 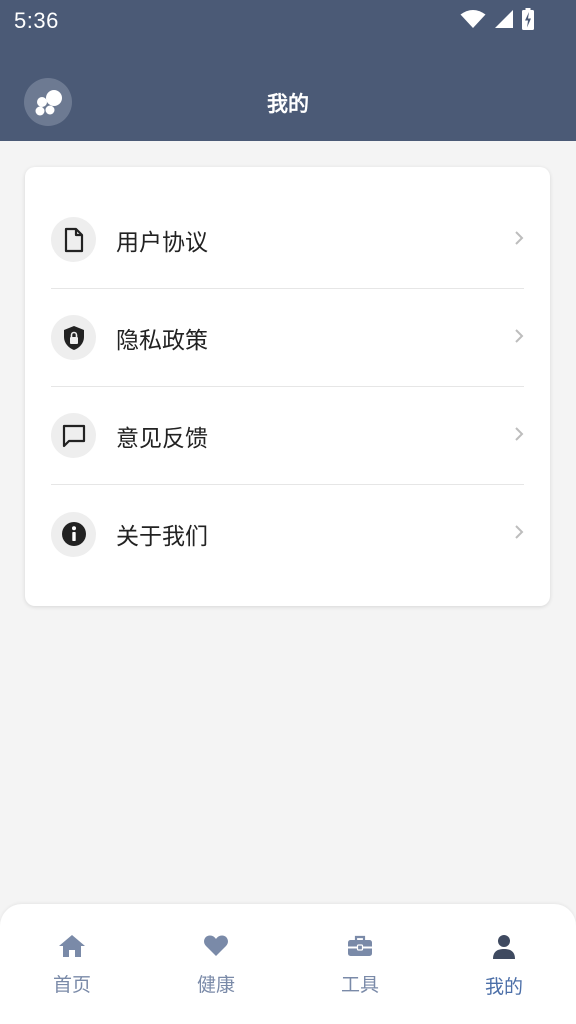 What do you see at coordinates (162, 242) in the screenshot?
I see `menu-item-label: 用户协议` at bounding box center [162, 242].